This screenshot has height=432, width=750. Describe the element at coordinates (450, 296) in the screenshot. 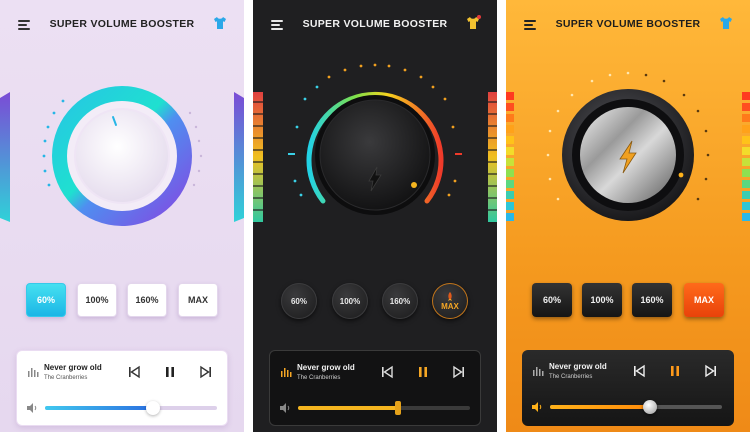

I see `rocket-icon` at that location.